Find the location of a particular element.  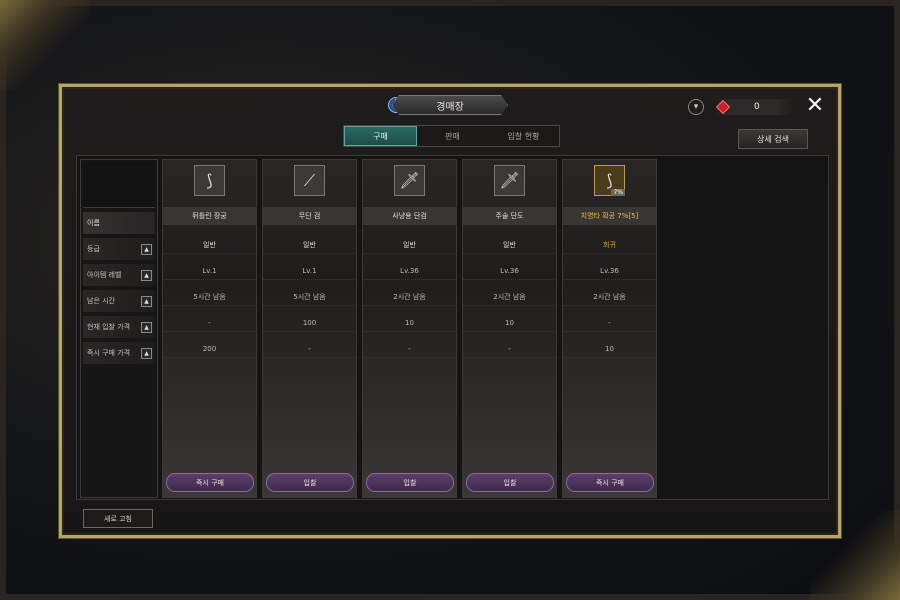

bow-icon: ⟆ 7% is located at coordinates (609, 180).